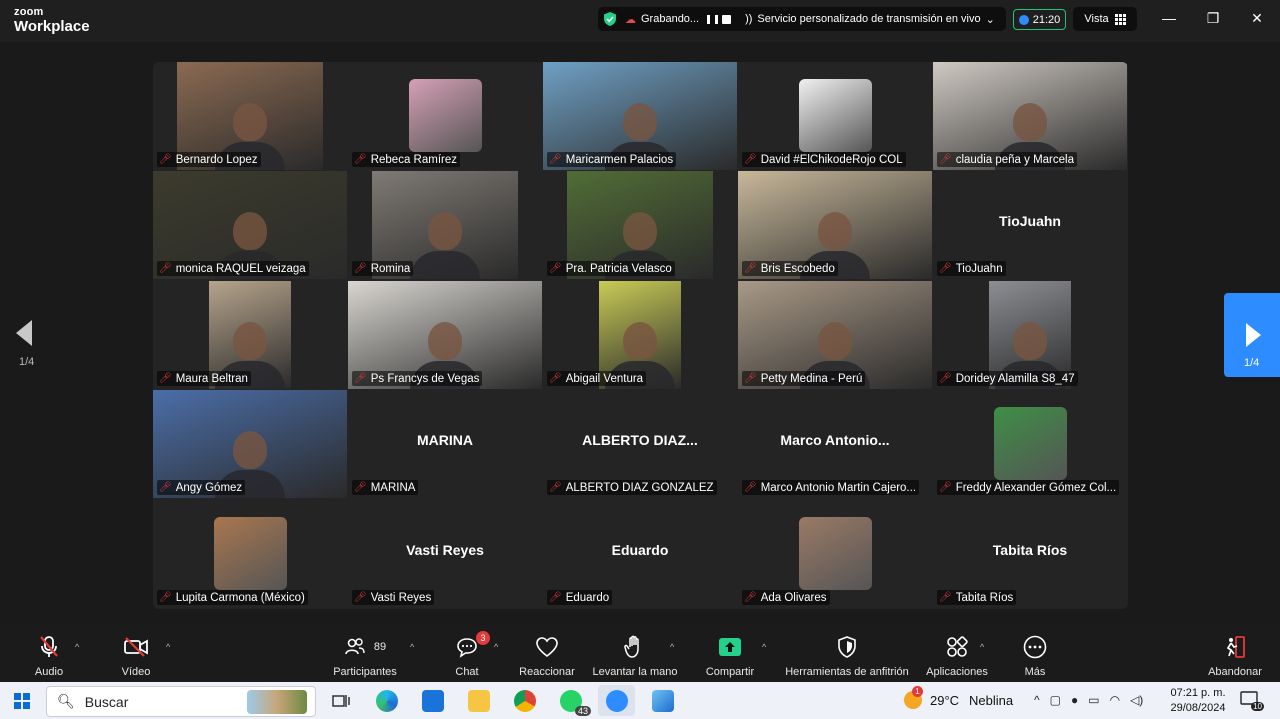 This screenshot has height=719, width=1280. I want to click on whatsapp-badge: 43, so click(582, 711).